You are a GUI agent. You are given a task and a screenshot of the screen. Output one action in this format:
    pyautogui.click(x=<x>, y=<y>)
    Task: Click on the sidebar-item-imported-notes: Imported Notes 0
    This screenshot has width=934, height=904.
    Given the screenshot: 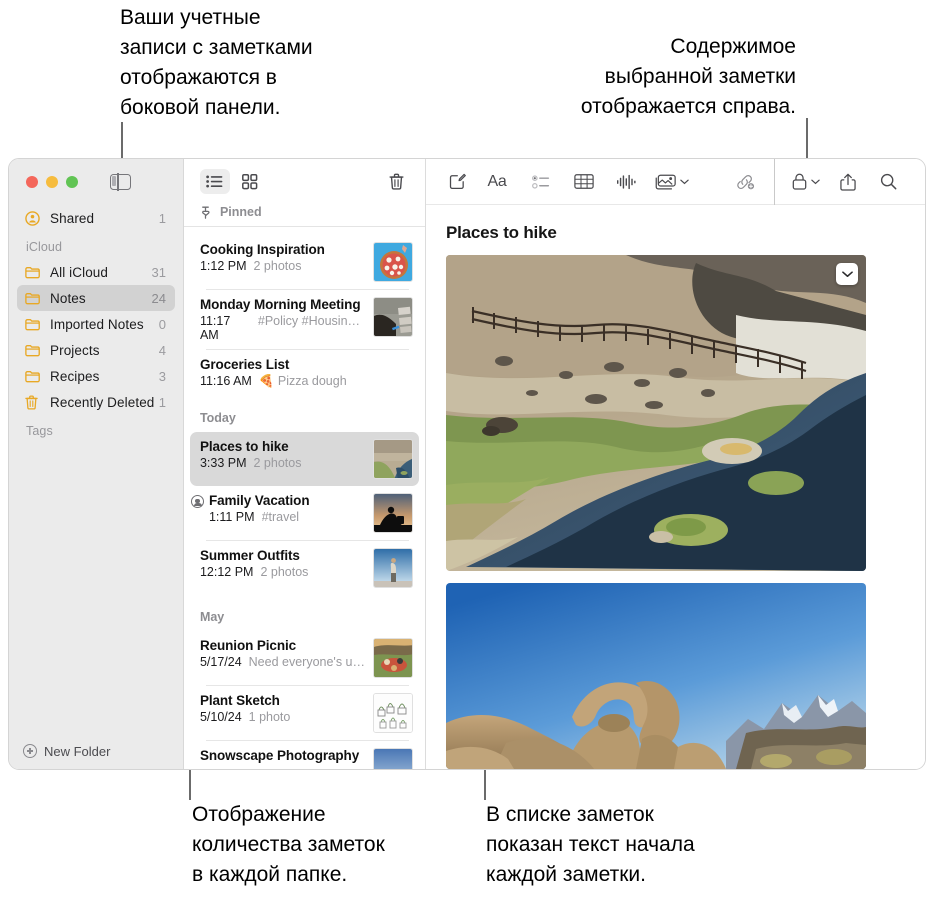 What is the action you would take?
    pyautogui.click(x=96, y=324)
    